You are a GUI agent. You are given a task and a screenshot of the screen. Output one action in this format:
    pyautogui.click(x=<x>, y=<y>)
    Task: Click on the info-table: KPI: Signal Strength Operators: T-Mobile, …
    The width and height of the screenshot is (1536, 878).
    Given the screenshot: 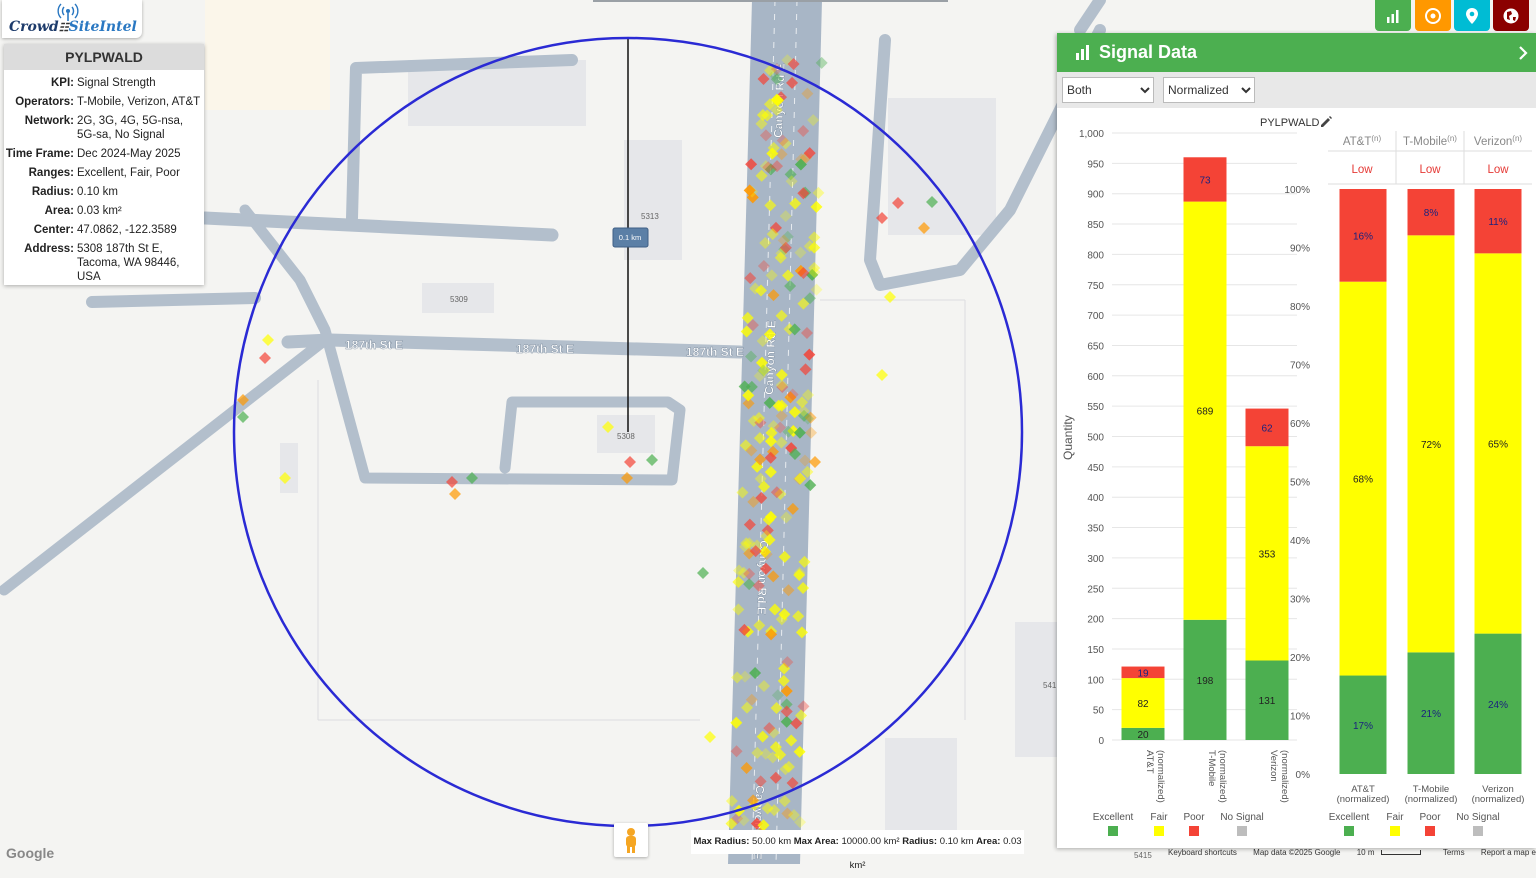 What is the action you would take?
    pyautogui.click(x=103, y=181)
    